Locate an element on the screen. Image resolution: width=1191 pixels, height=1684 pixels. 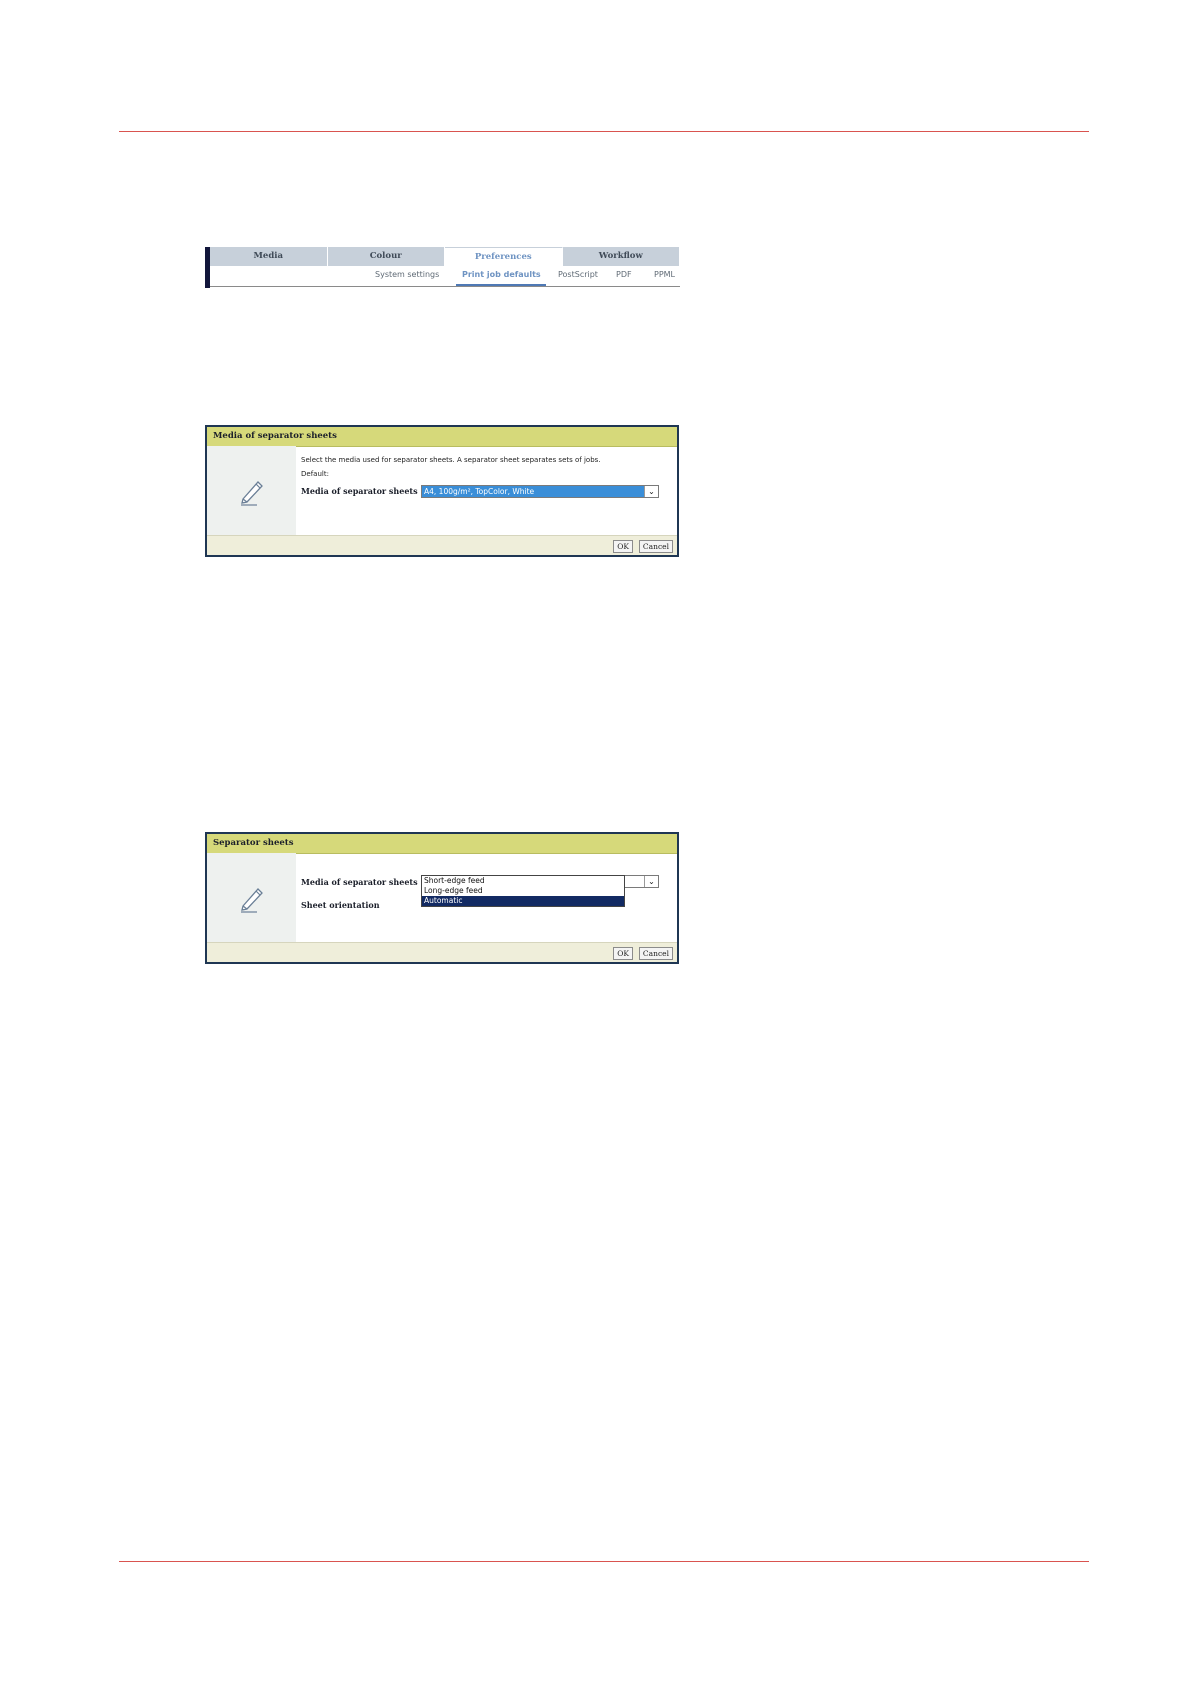
orientation-dropdown-list: Short-edge feed Long-edge feed Automatic is located at coordinates (523, 891).